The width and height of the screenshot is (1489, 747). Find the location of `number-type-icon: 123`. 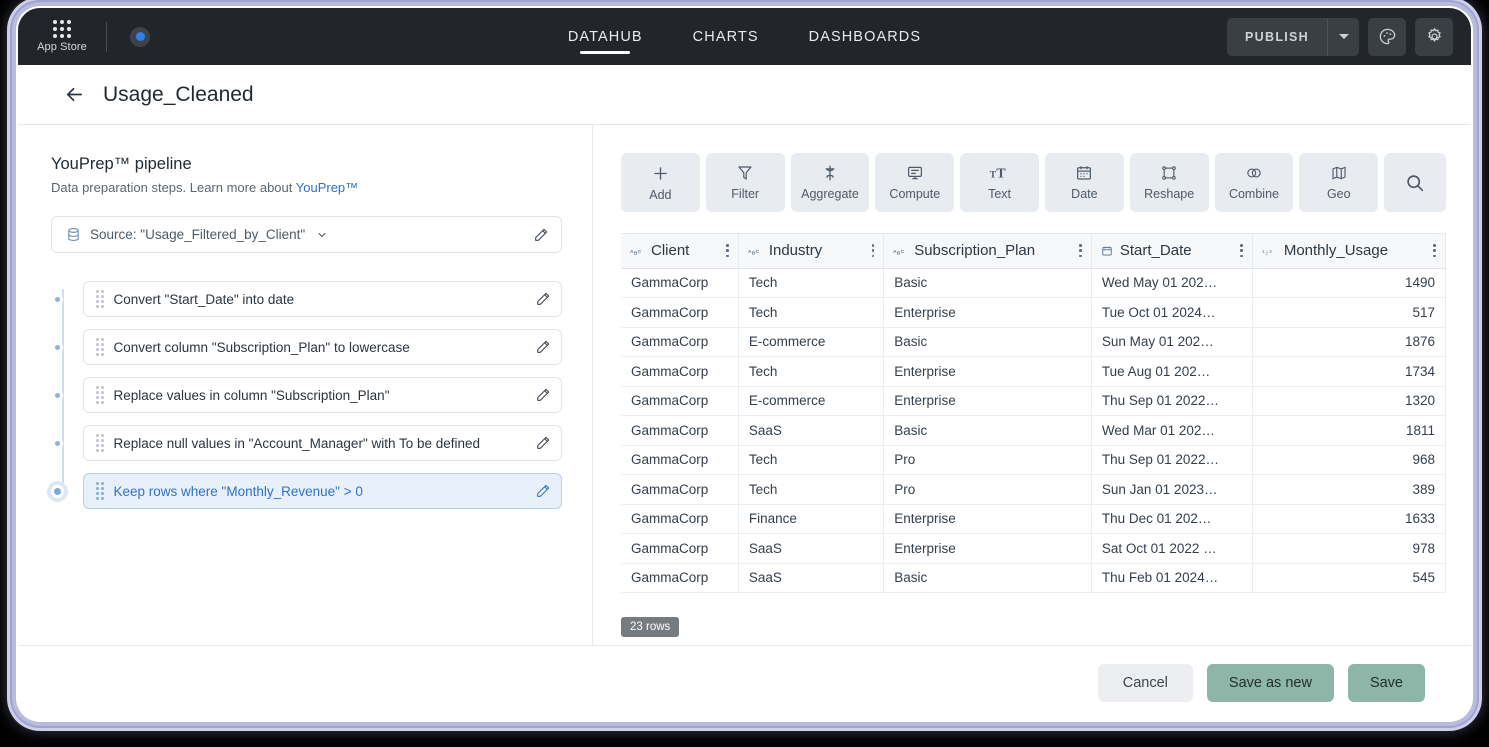

number-type-icon: 123 is located at coordinates (1269, 251).